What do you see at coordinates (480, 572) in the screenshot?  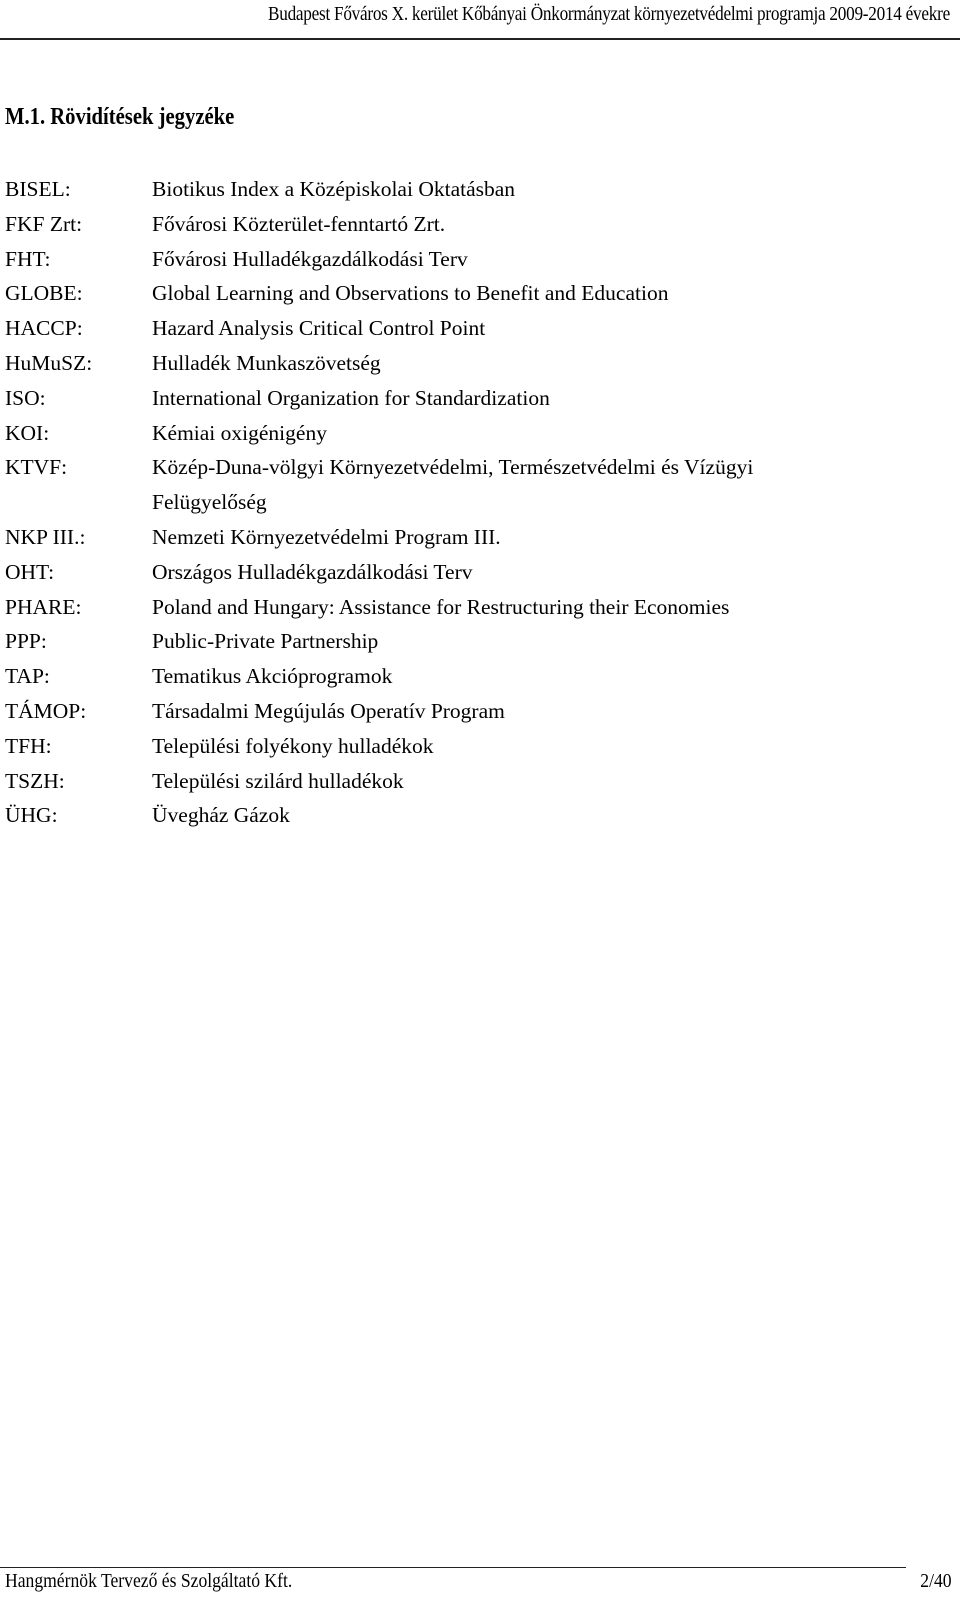 I see `list-item: OHT: Országos Hulladékgazdálkodási Terv` at bounding box center [480, 572].